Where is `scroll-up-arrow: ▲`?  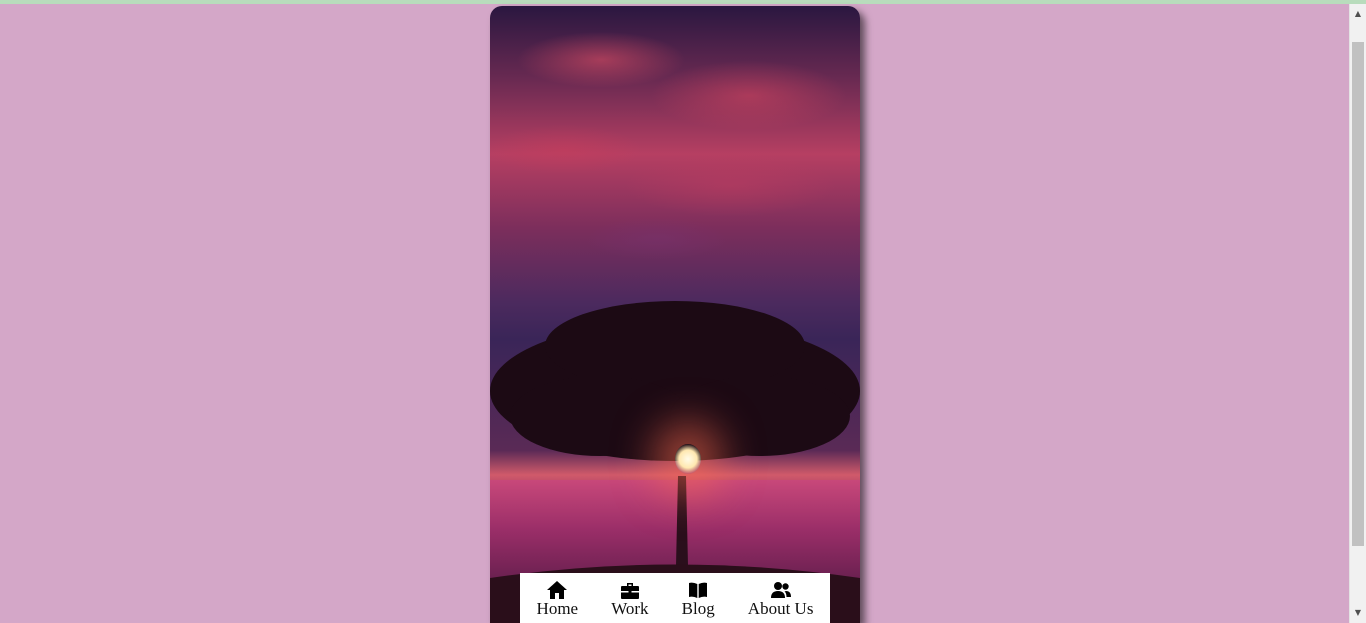
scroll-up-arrow: ▲ is located at coordinates (1358, 14).